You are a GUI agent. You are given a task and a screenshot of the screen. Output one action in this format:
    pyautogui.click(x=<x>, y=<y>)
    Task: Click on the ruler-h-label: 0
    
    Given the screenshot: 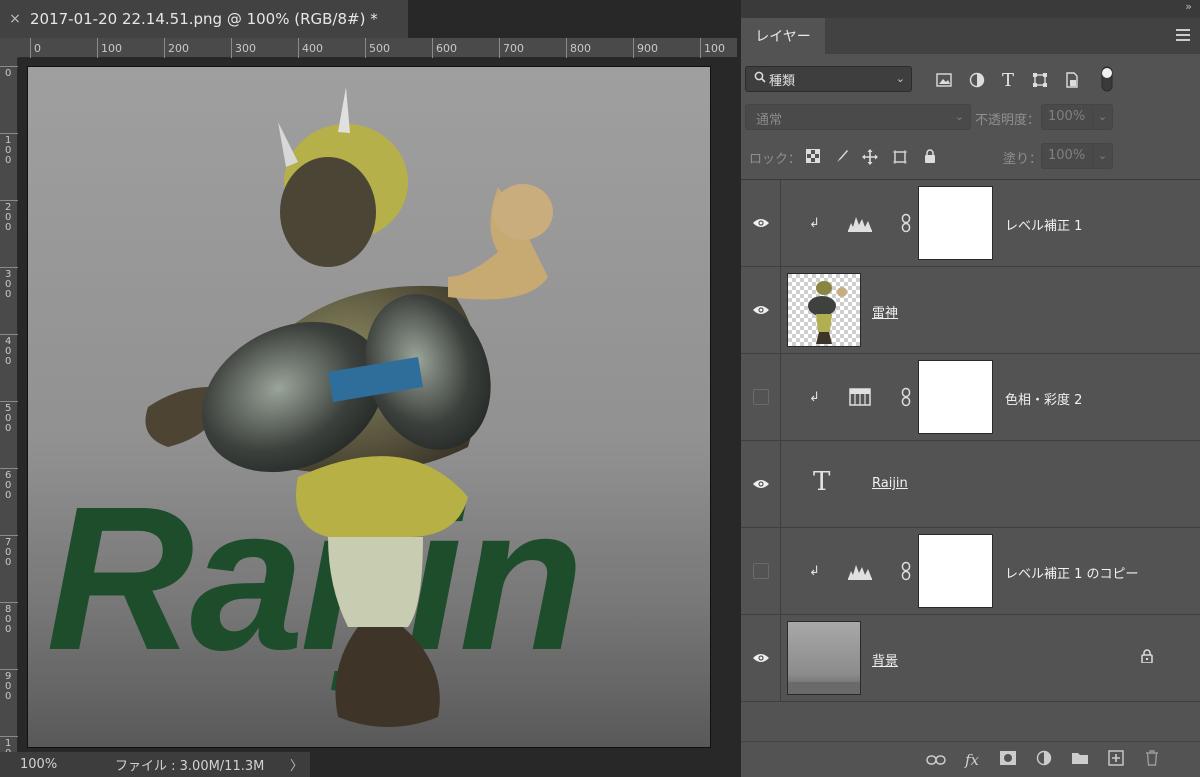 What is the action you would take?
    pyautogui.click(x=37, y=48)
    